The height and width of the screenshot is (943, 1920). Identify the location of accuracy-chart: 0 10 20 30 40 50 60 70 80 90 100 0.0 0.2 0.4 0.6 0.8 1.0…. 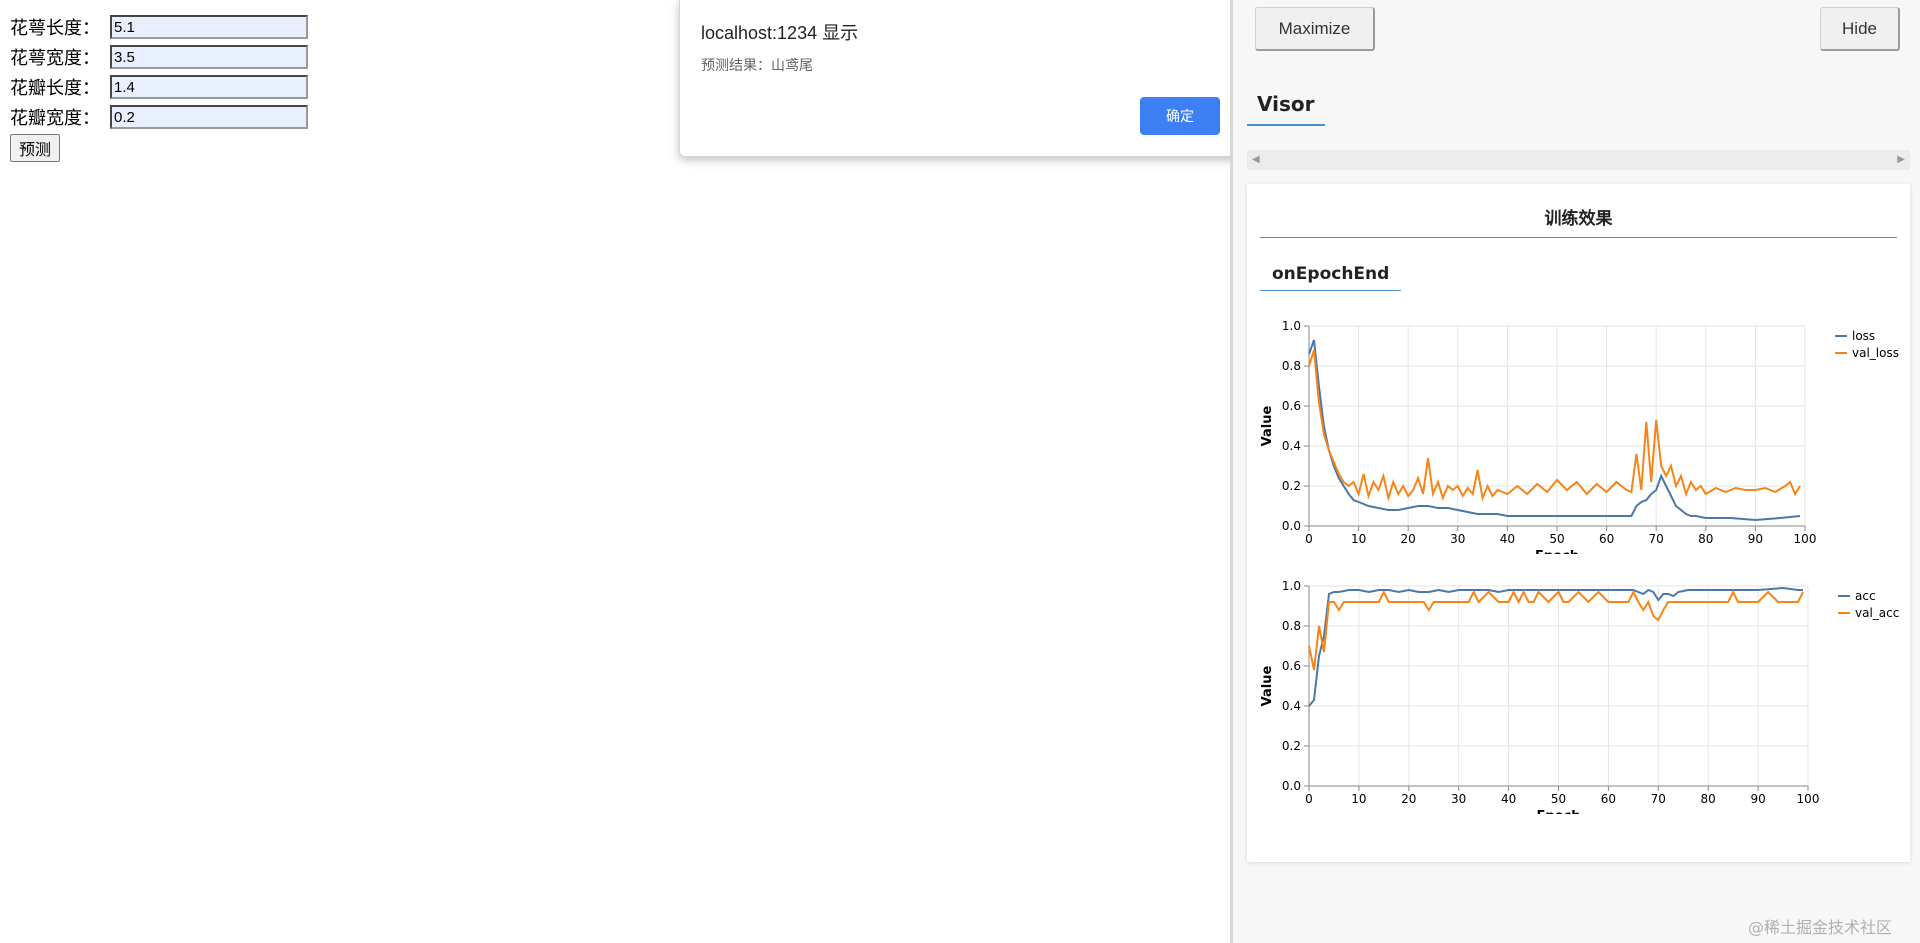
(1579, 696).